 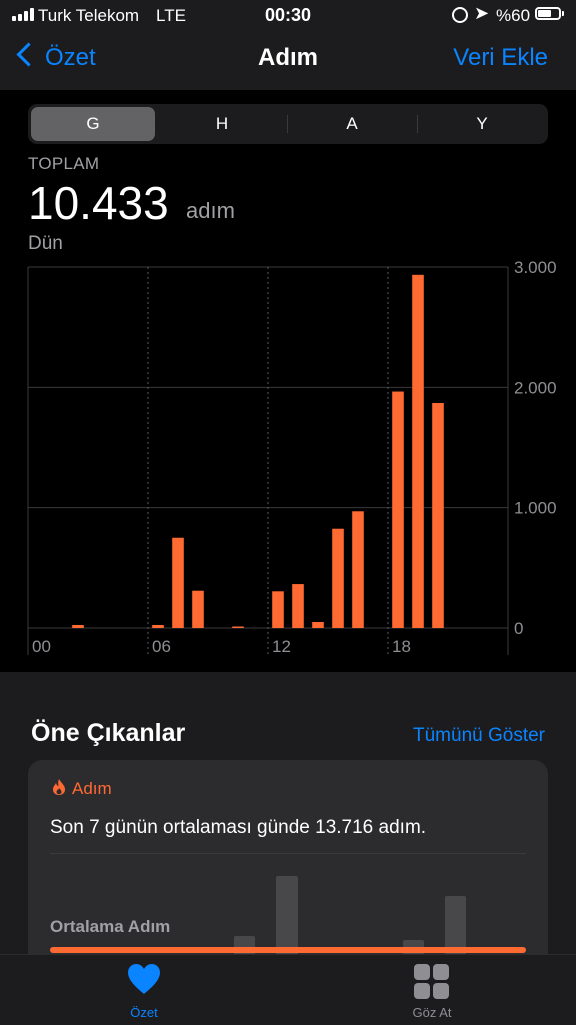 I want to click on show-all-link: Tümünü Göster, so click(x=479, y=736).